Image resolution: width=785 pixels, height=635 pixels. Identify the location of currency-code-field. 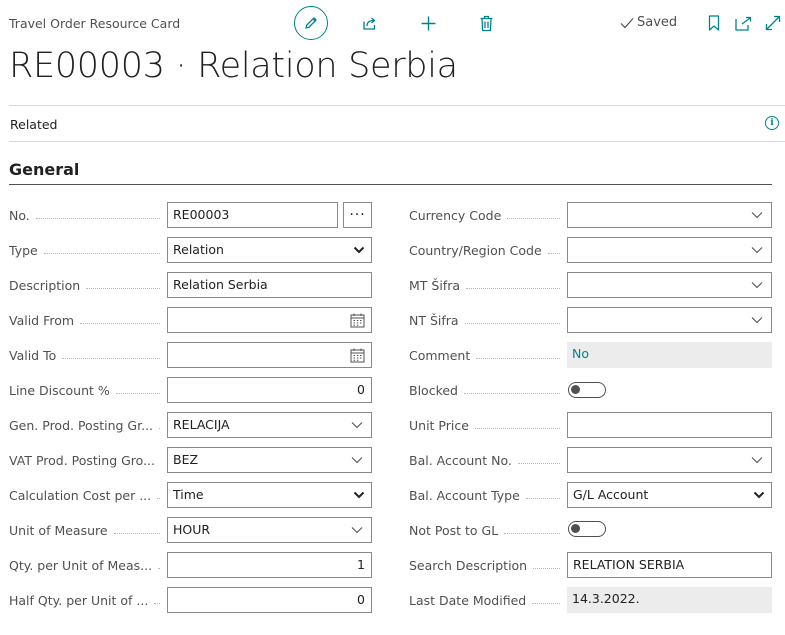
(669, 215).